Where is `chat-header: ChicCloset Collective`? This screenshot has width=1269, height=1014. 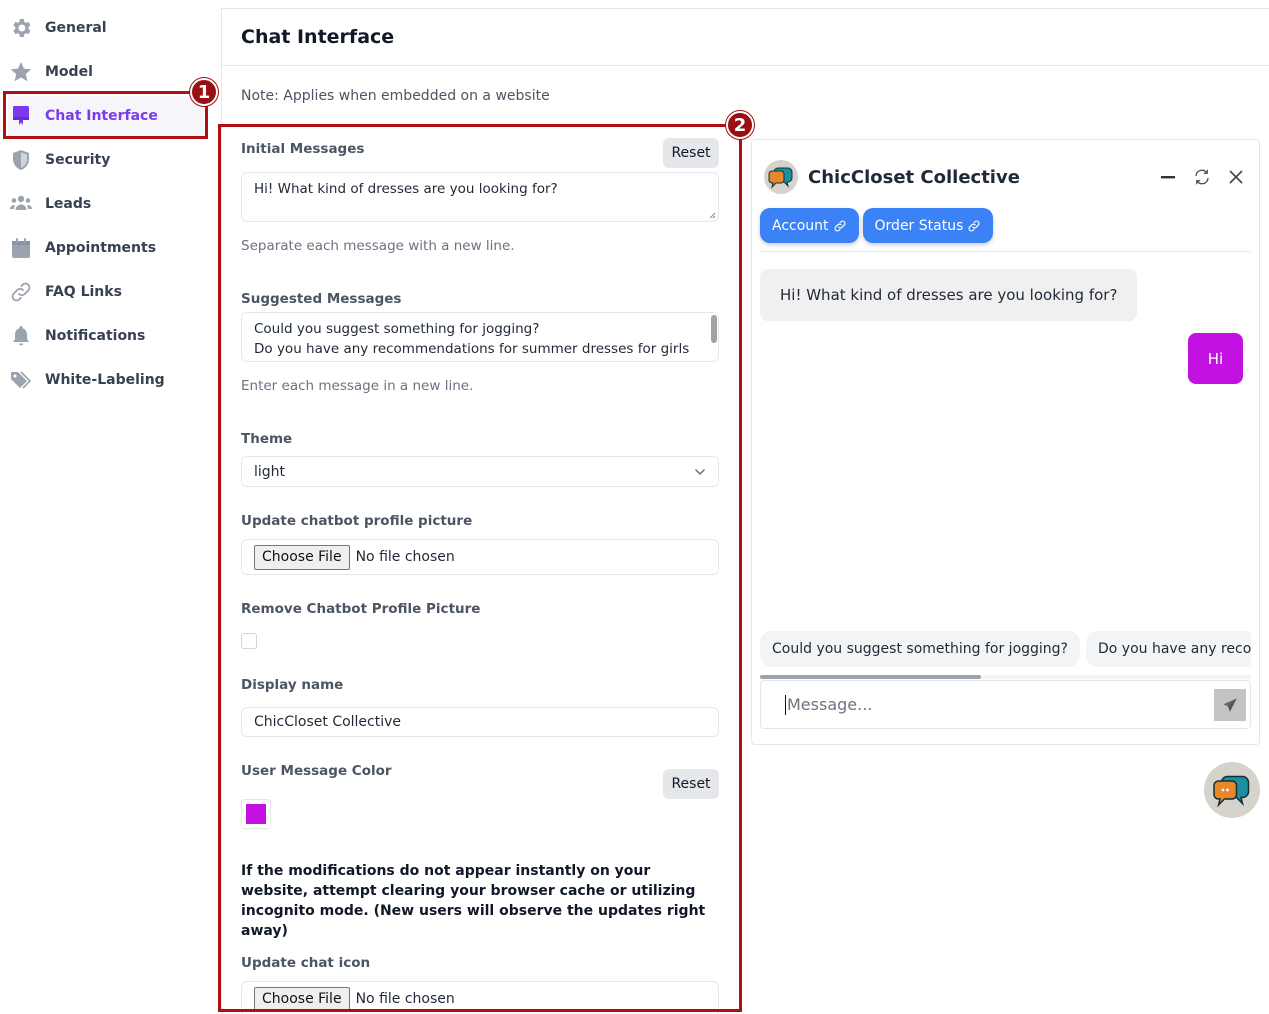
chat-header: ChicCloset Collective is located at coordinates (1005, 177).